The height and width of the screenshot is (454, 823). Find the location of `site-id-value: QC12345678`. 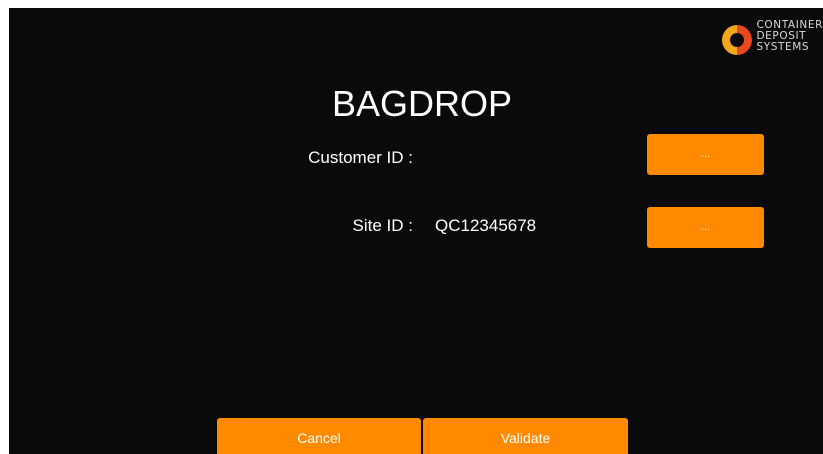

site-id-value: QC12345678 is located at coordinates (486, 225).